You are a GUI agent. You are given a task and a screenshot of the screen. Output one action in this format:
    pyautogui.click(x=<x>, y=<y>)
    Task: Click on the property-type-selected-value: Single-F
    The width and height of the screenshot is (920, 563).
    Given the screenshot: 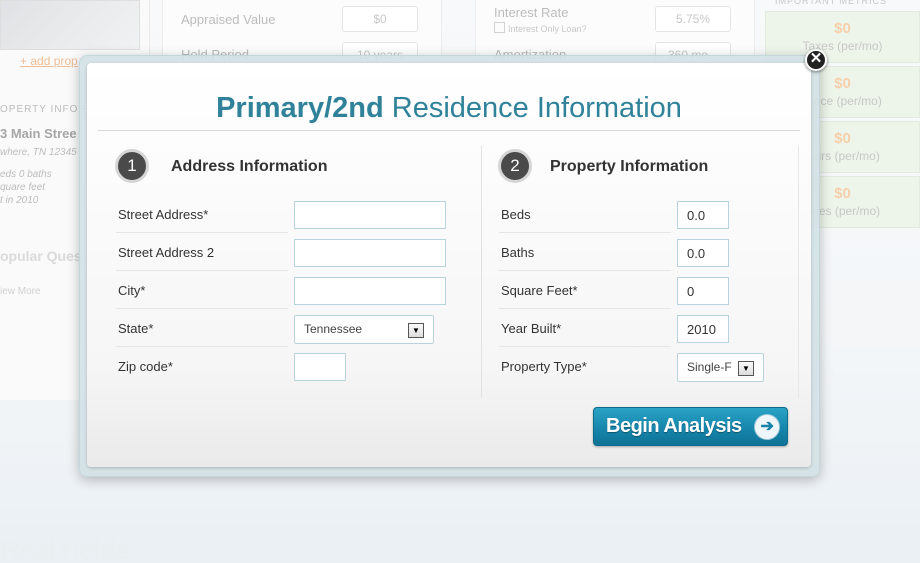 What is the action you would take?
    pyautogui.click(x=709, y=367)
    